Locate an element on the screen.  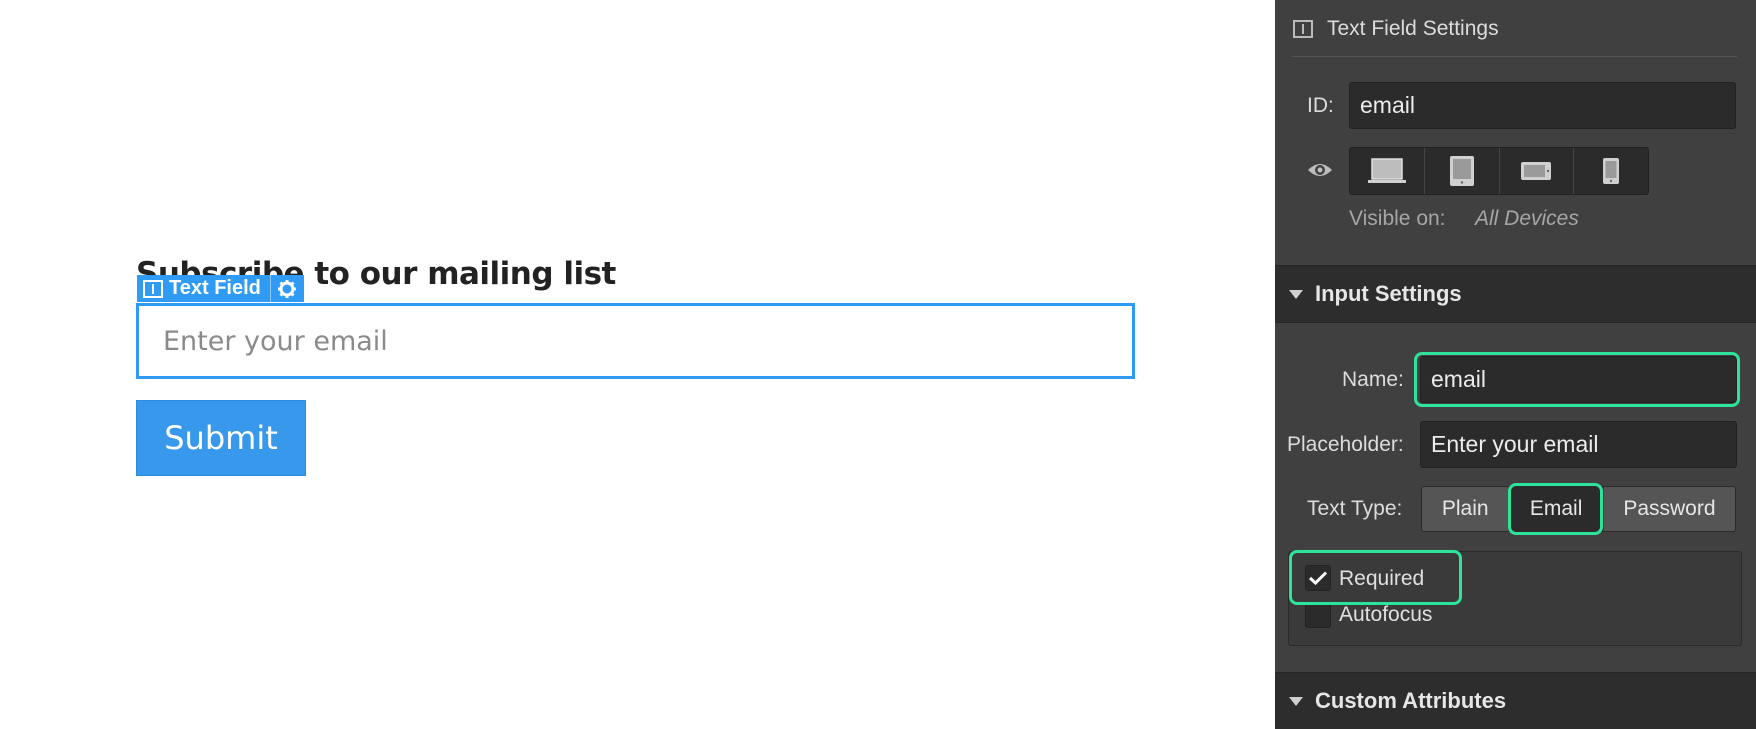
id-label: ID: is located at coordinates (1320, 105).